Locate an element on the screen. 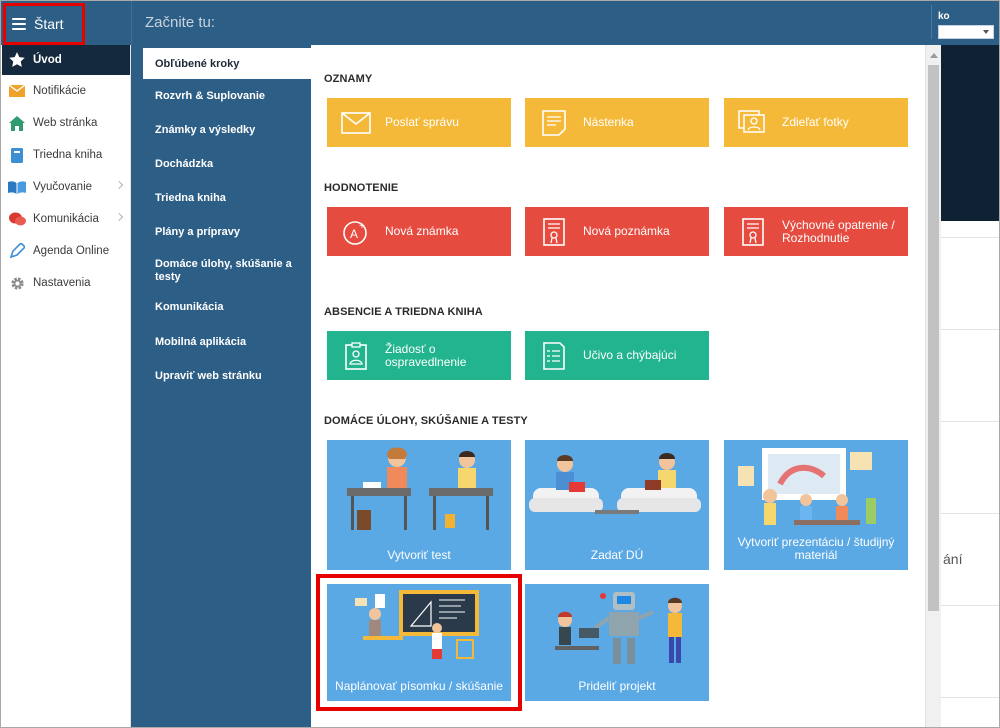  tile-nastenka: Nástenka is located at coordinates (617, 122).